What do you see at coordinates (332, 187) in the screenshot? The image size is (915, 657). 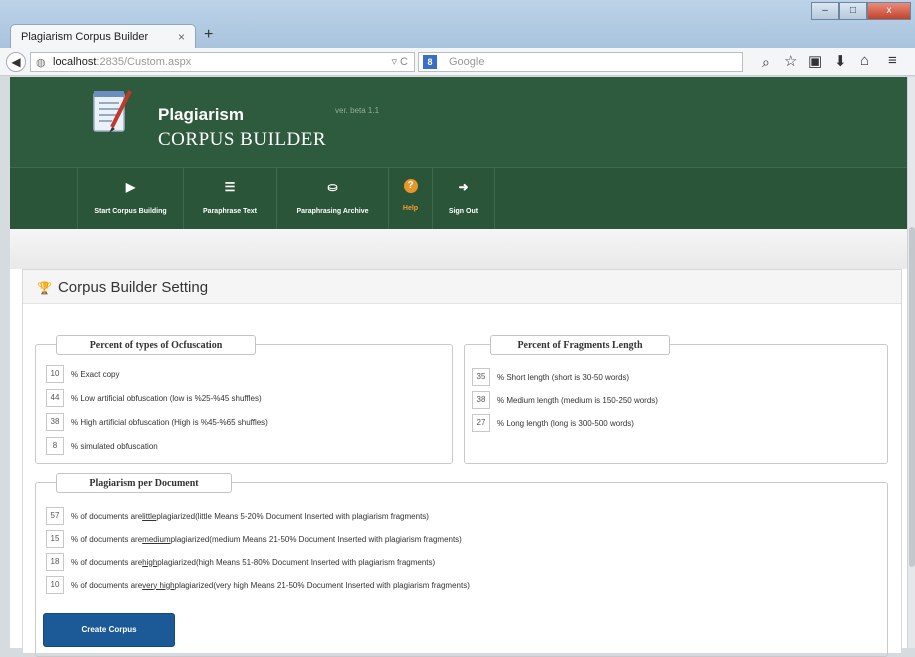 I see `inbox-icon: ⛀` at bounding box center [332, 187].